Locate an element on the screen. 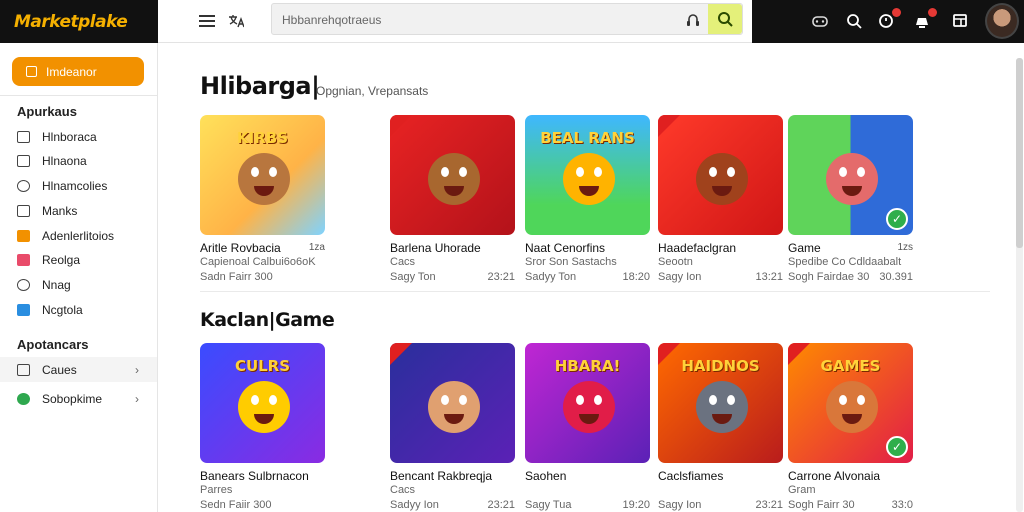 This screenshot has height=512, width=1024. sidebar-item-1: Hlnboraca is located at coordinates (78, 136).